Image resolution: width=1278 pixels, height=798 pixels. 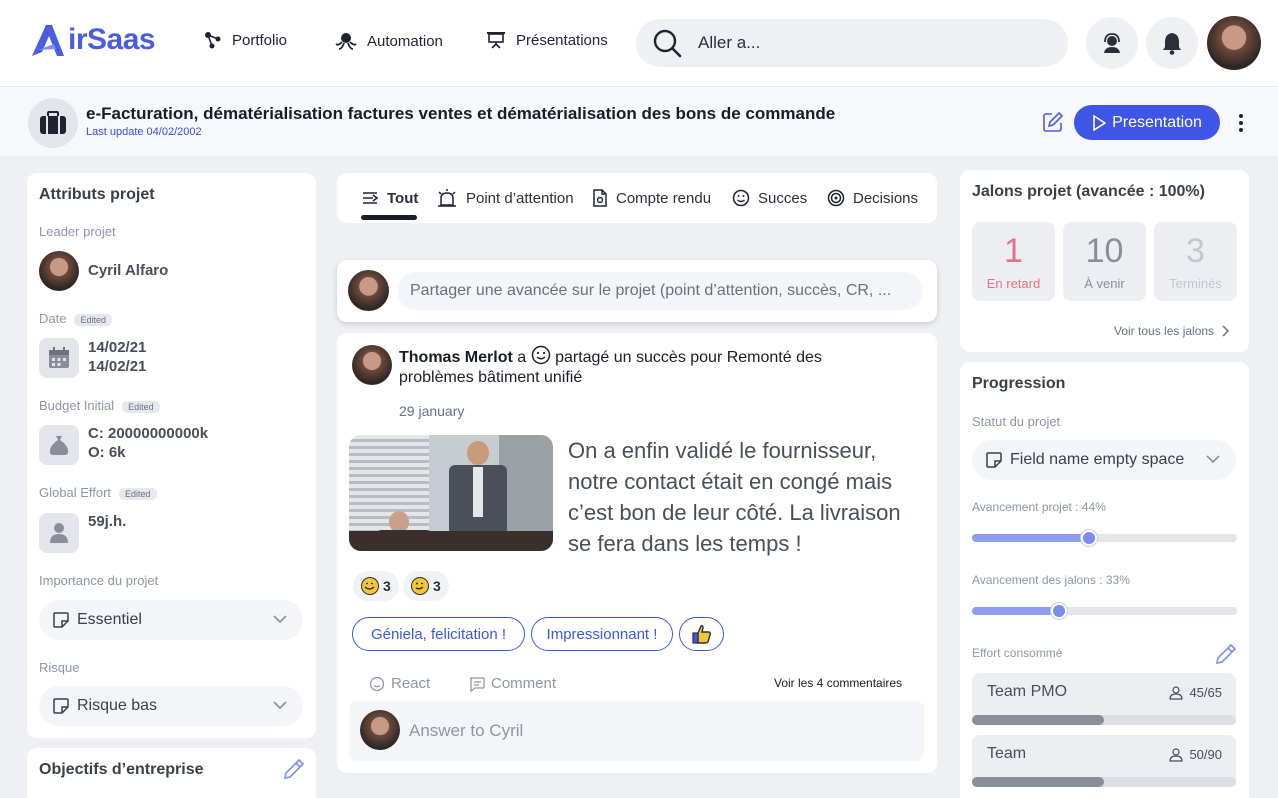 What do you see at coordinates (1007, 753) in the screenshot?
I see `effort-team-name: Team` at bounding box center [1007, 753].